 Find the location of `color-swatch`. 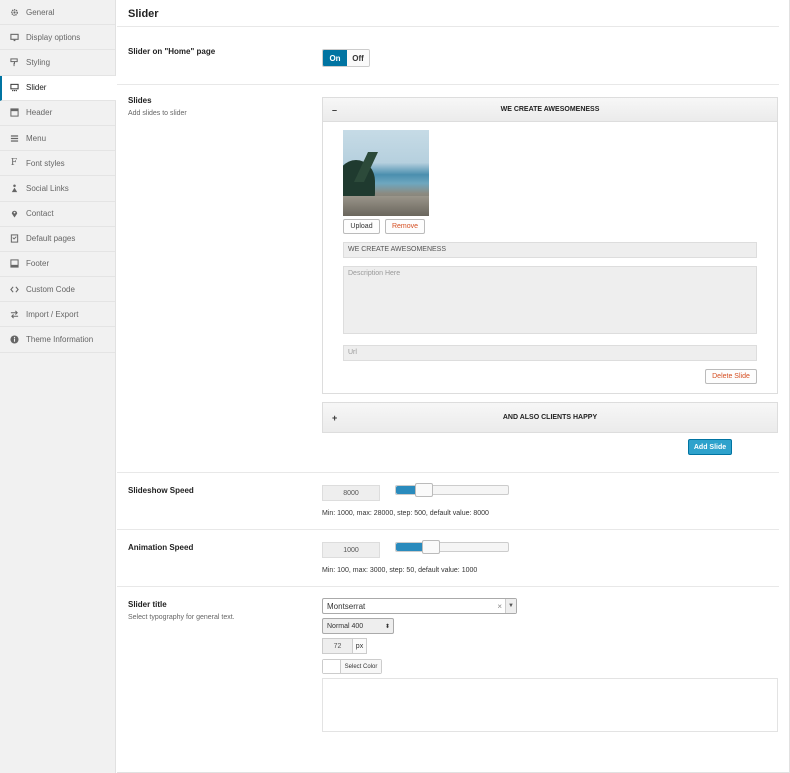

color-swatch is located at coordinates (332, 666).